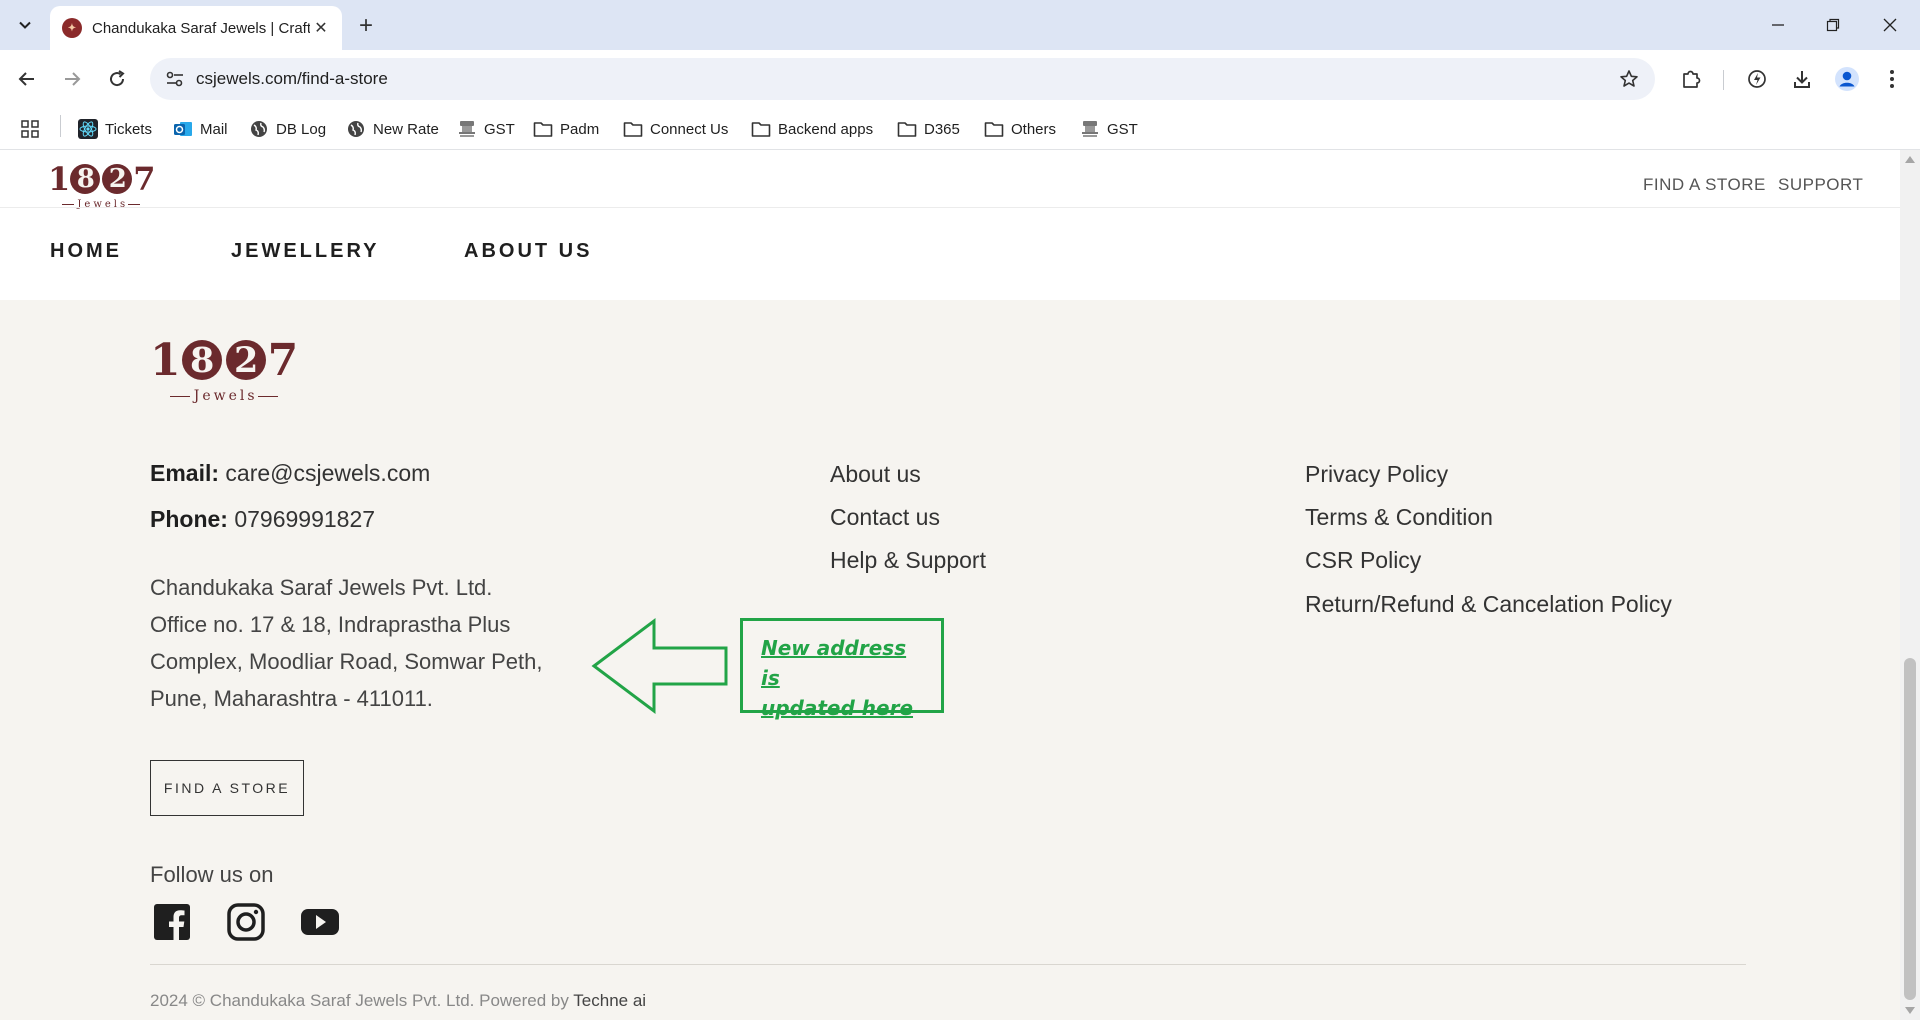 This screenshot has width=1920, height=1020. I want to click on facebook-icon, so click(172, 922).